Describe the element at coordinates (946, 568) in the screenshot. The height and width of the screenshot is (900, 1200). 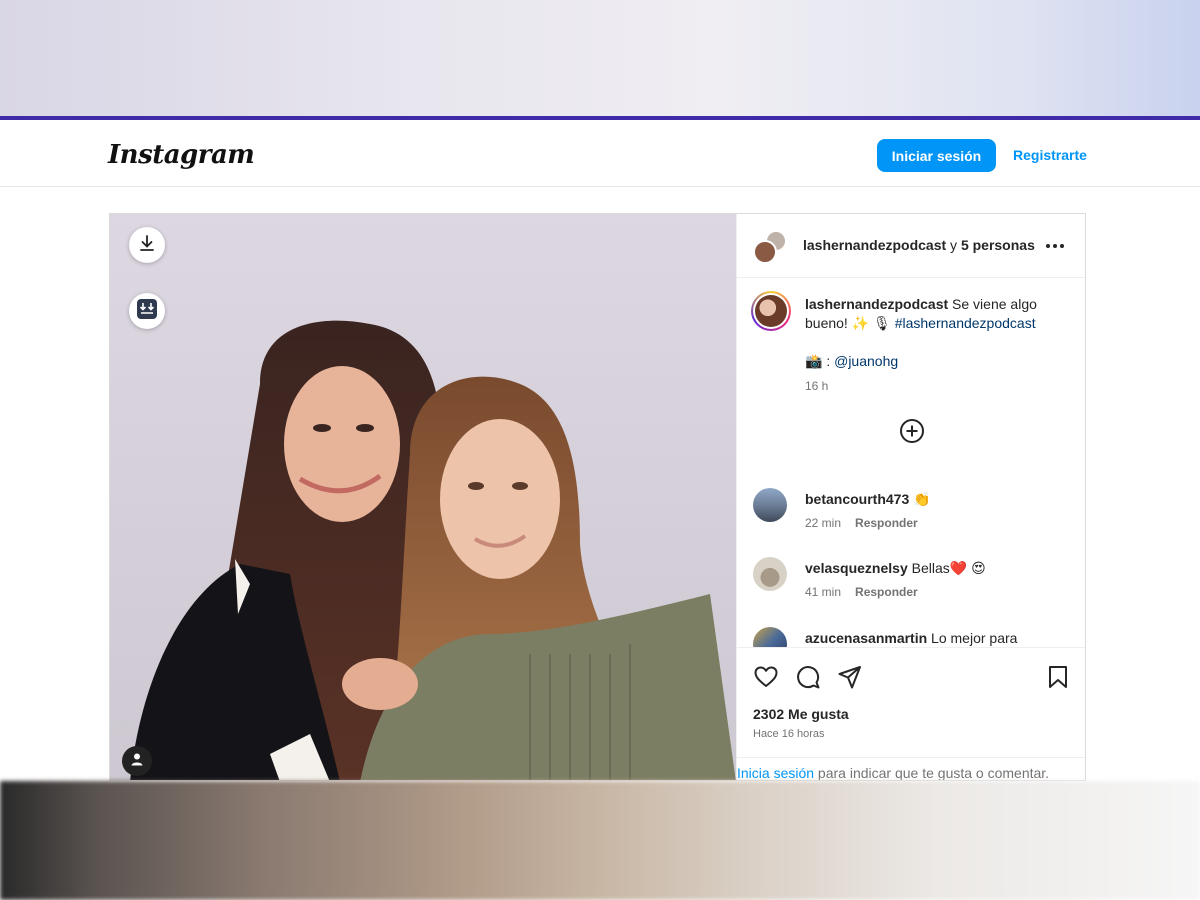
I see `comment-body: Bellas❤️ 😍` at that location.